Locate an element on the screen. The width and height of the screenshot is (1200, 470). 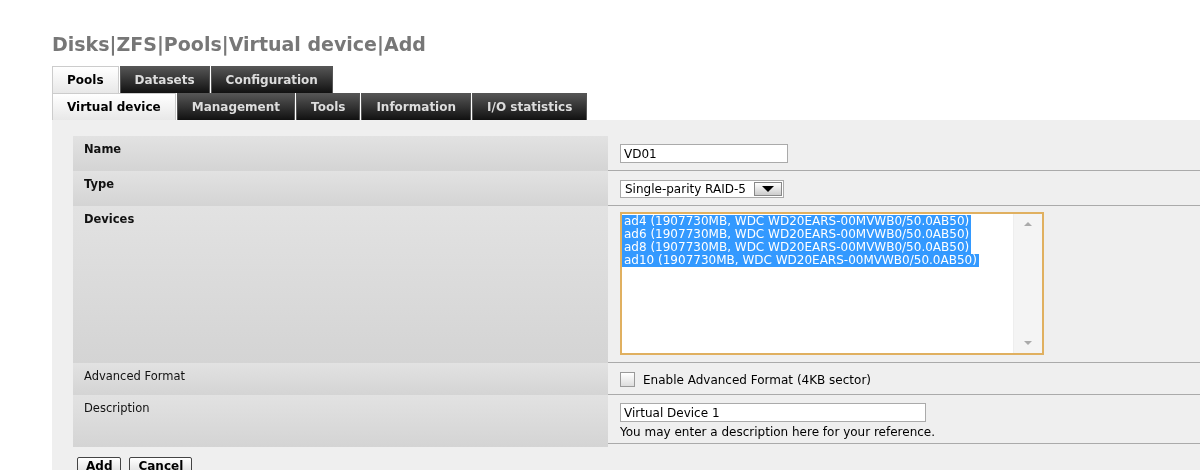
scrollbar is located at coordinates (1027, 283).